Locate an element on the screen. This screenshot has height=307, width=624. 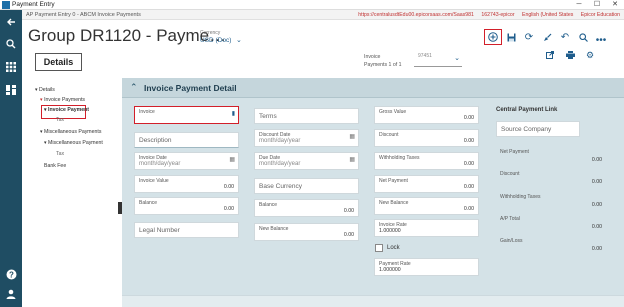
tree-item-details: ▾ Details is located at coordinates (45, 90).